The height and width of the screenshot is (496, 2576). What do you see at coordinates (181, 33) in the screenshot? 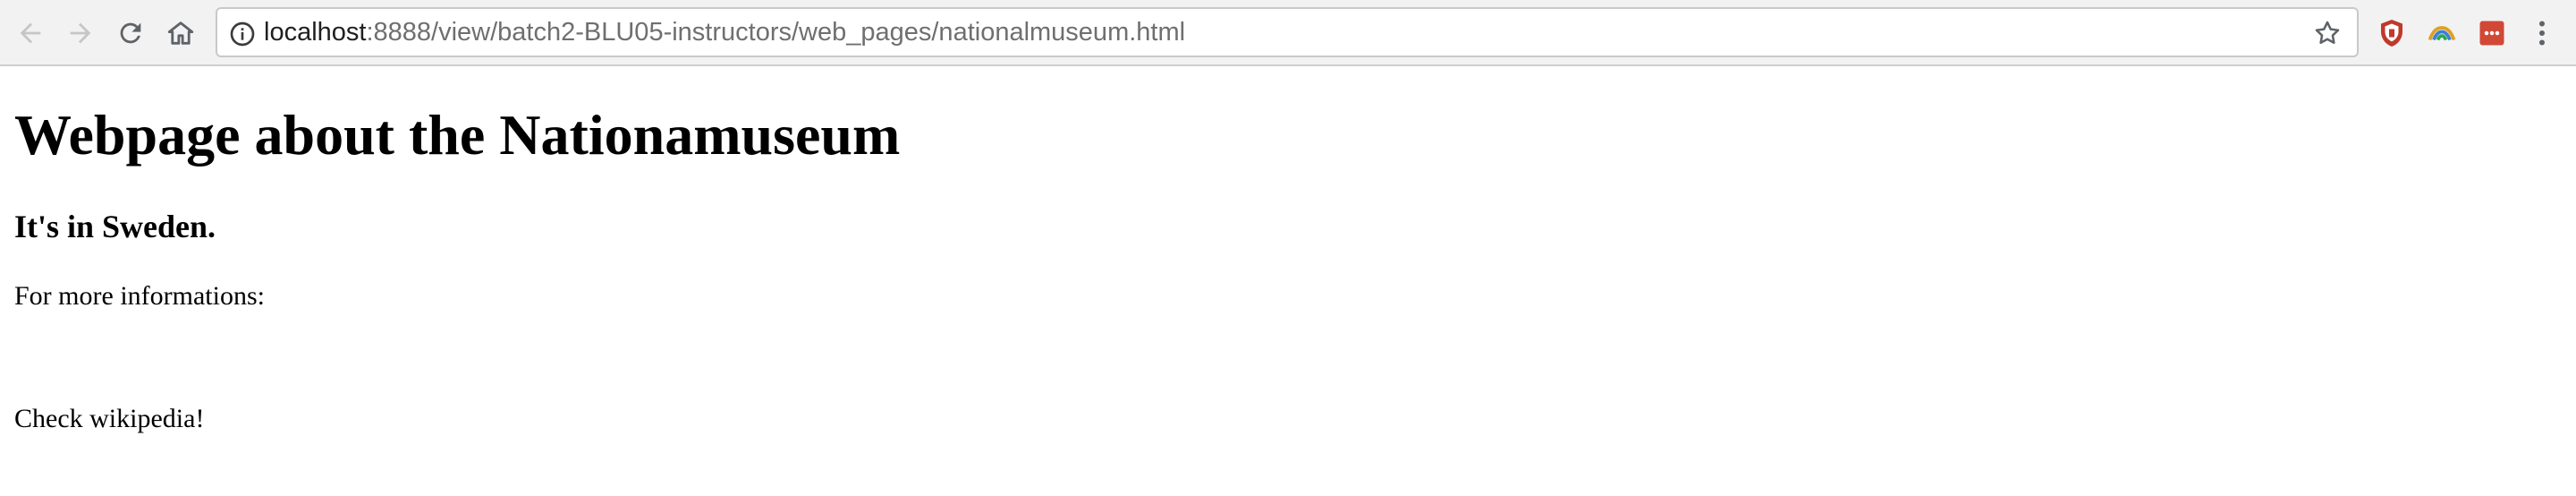
I see `home-icon` at bounding box center [181, 33].